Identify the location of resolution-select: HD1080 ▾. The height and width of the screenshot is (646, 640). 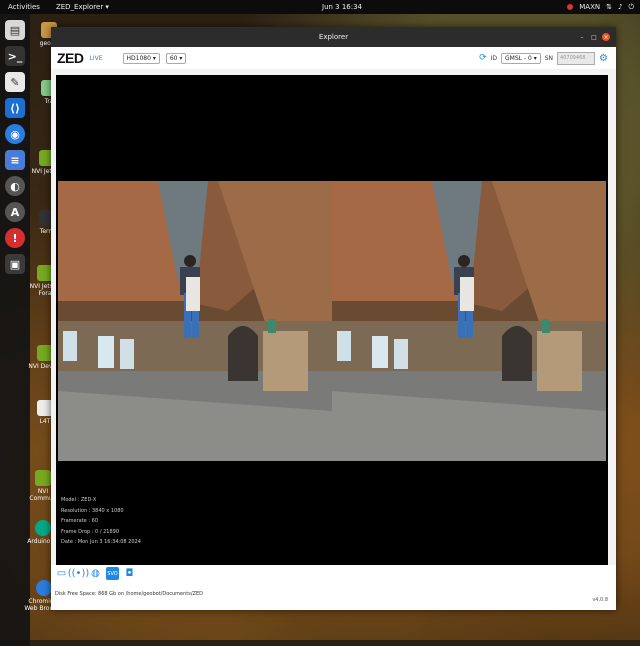
(141, 58).